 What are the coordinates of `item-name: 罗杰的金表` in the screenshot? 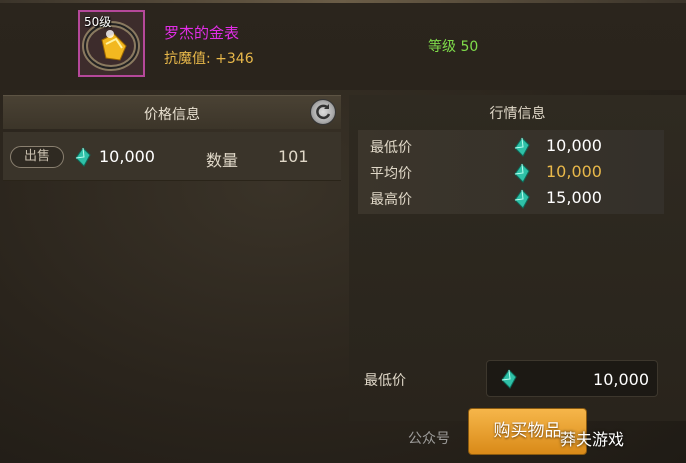 It's located at (202, 33).